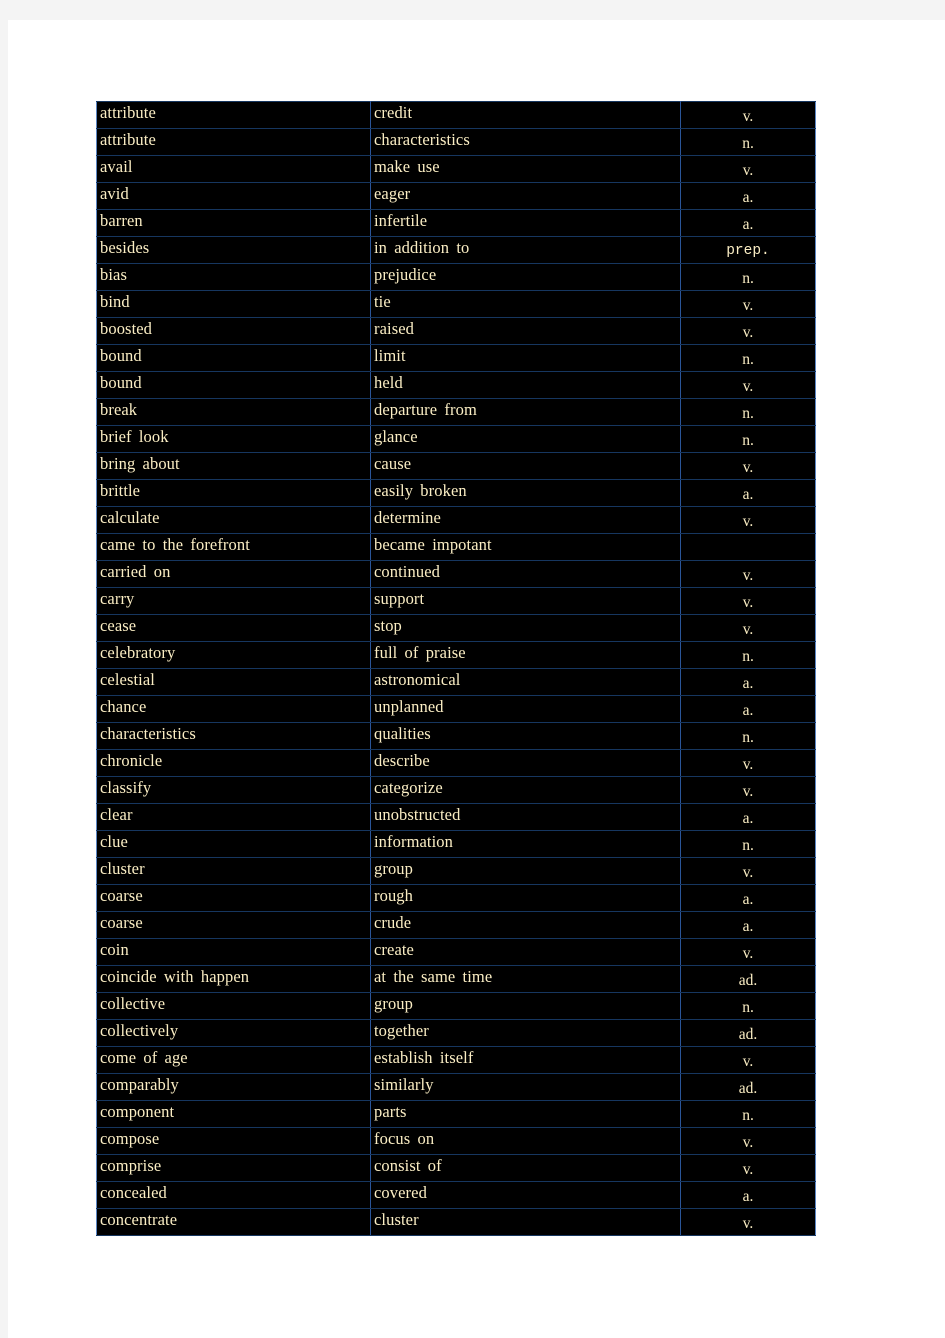 This screenshot has height=1338, width=945. Describe the element at coordinates (525, 358) in the screenshot. I see `definition-cell: limit` at that location.